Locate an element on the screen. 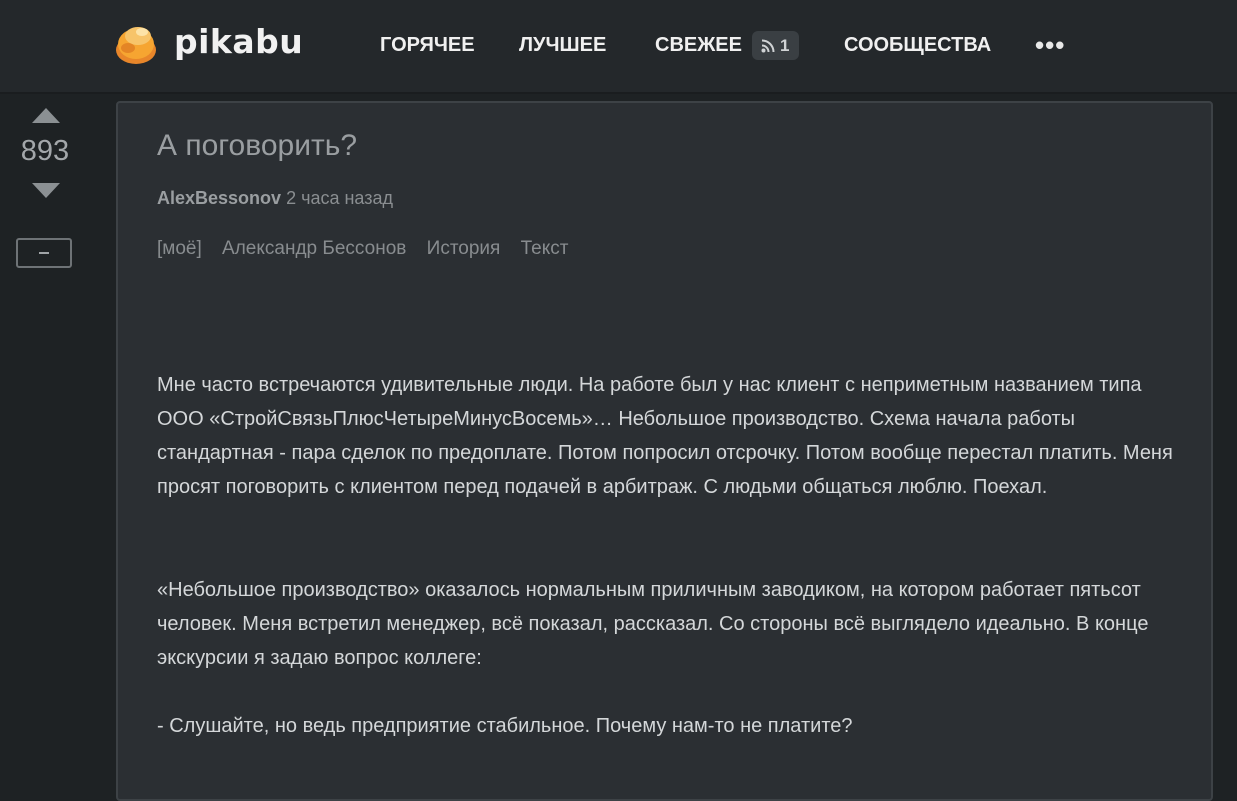  nav-best: ЛУЧШЕЕ is located at coordinates (562, 45).